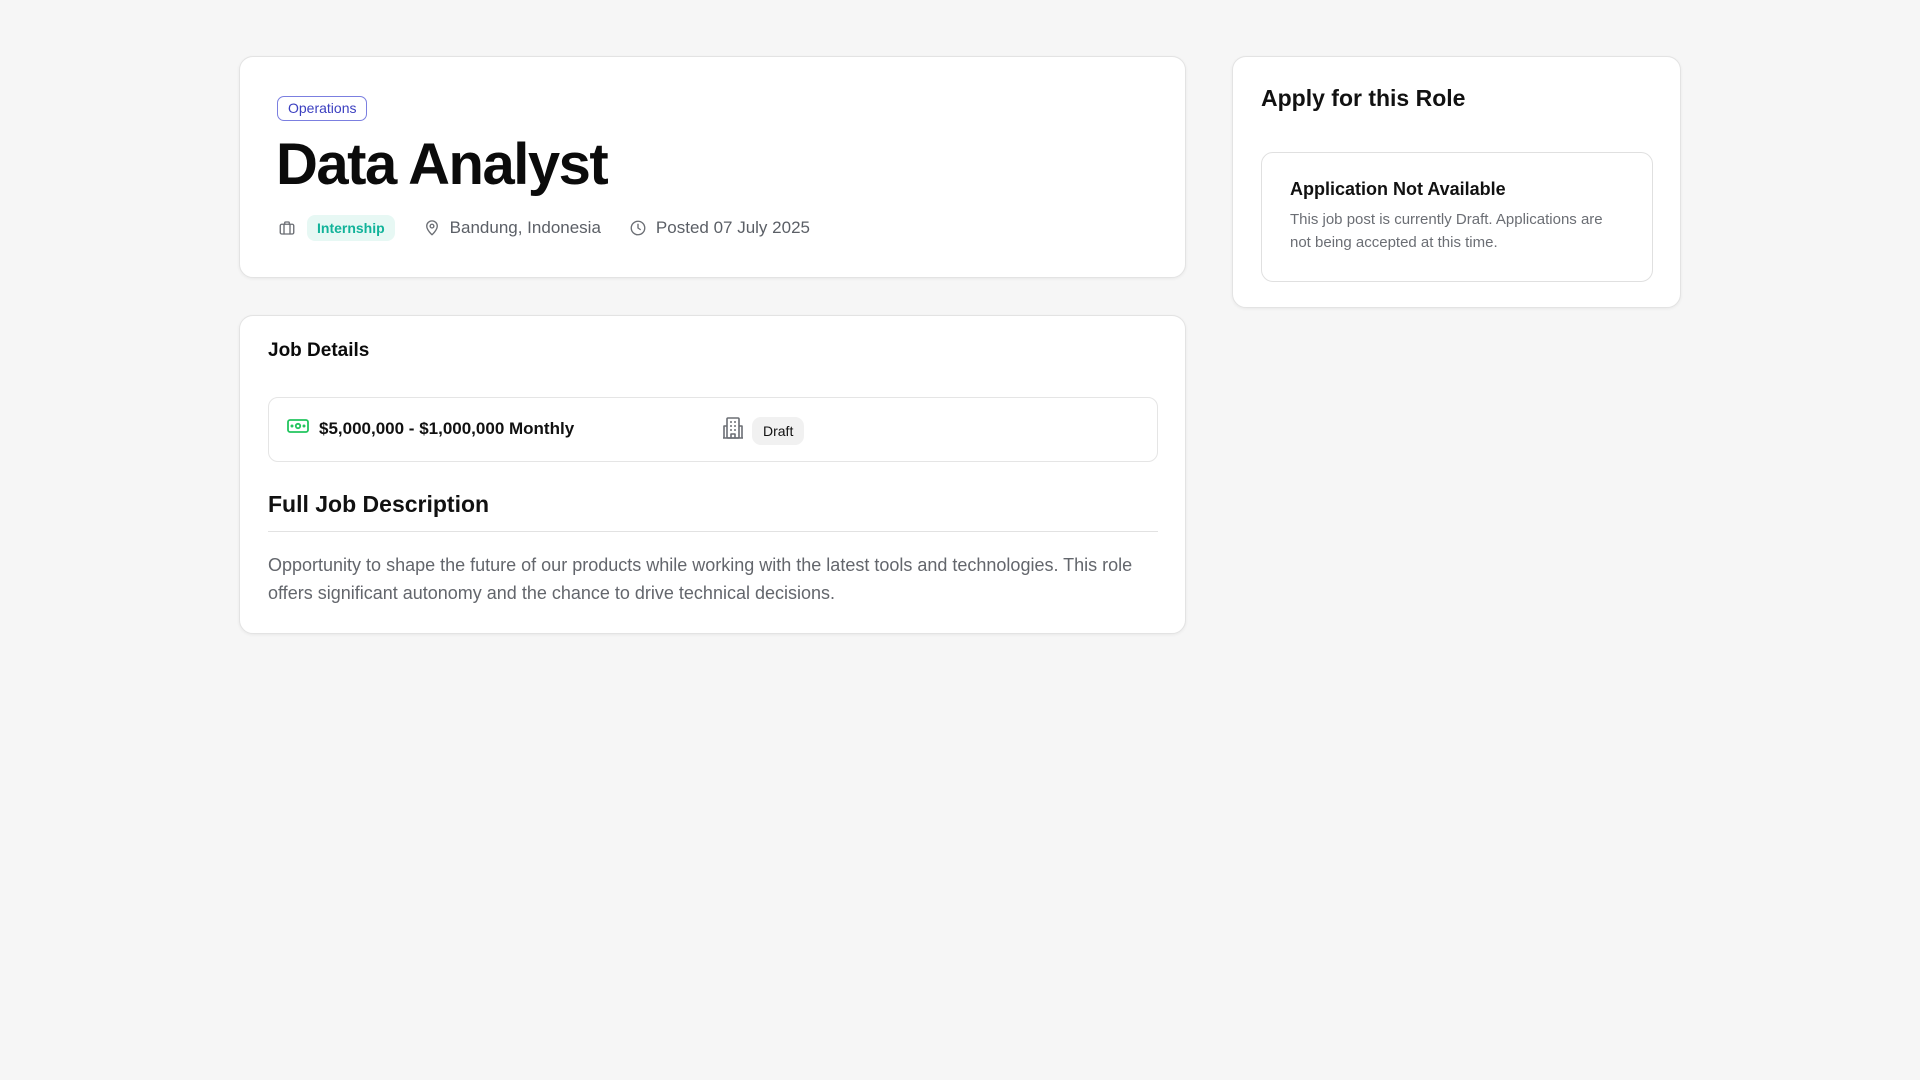 Image resolution: width=1920 pixels, height=1080 pixels. I want to click on job-posted-label: Posted 07 July 2025, so click(732, 227).